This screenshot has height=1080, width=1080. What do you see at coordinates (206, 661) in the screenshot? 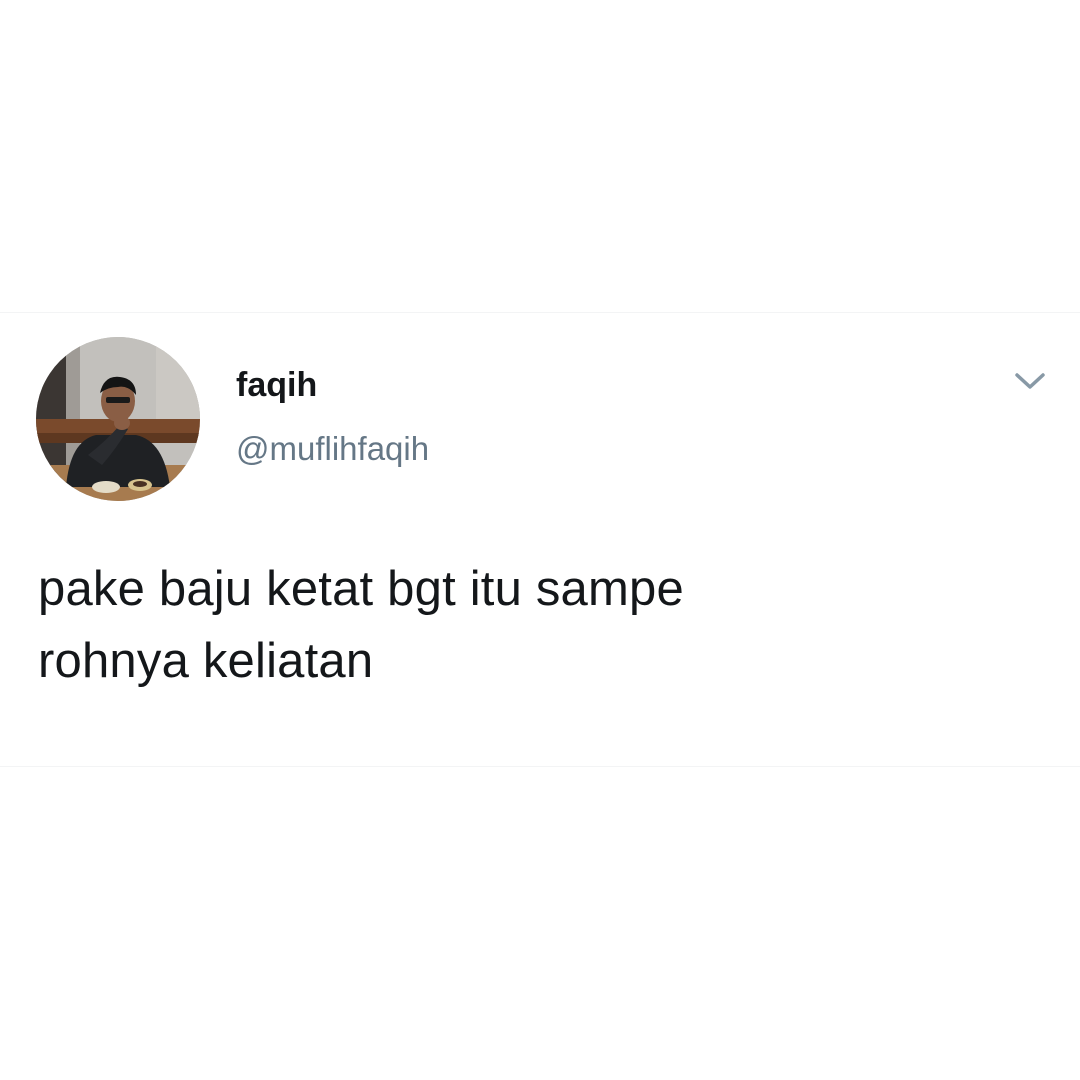
I see `tweet-text-line: rohnya keliatan` at bounding box center [206, 661].